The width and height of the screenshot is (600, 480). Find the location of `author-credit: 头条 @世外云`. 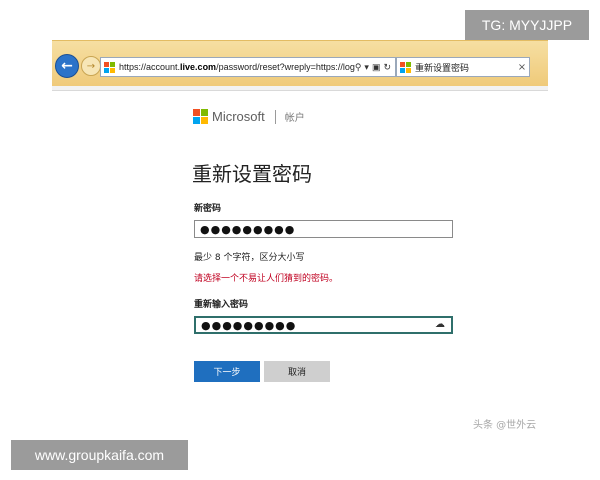

author-credit: 头条 @世外云 is located at coordinates (505, 425).